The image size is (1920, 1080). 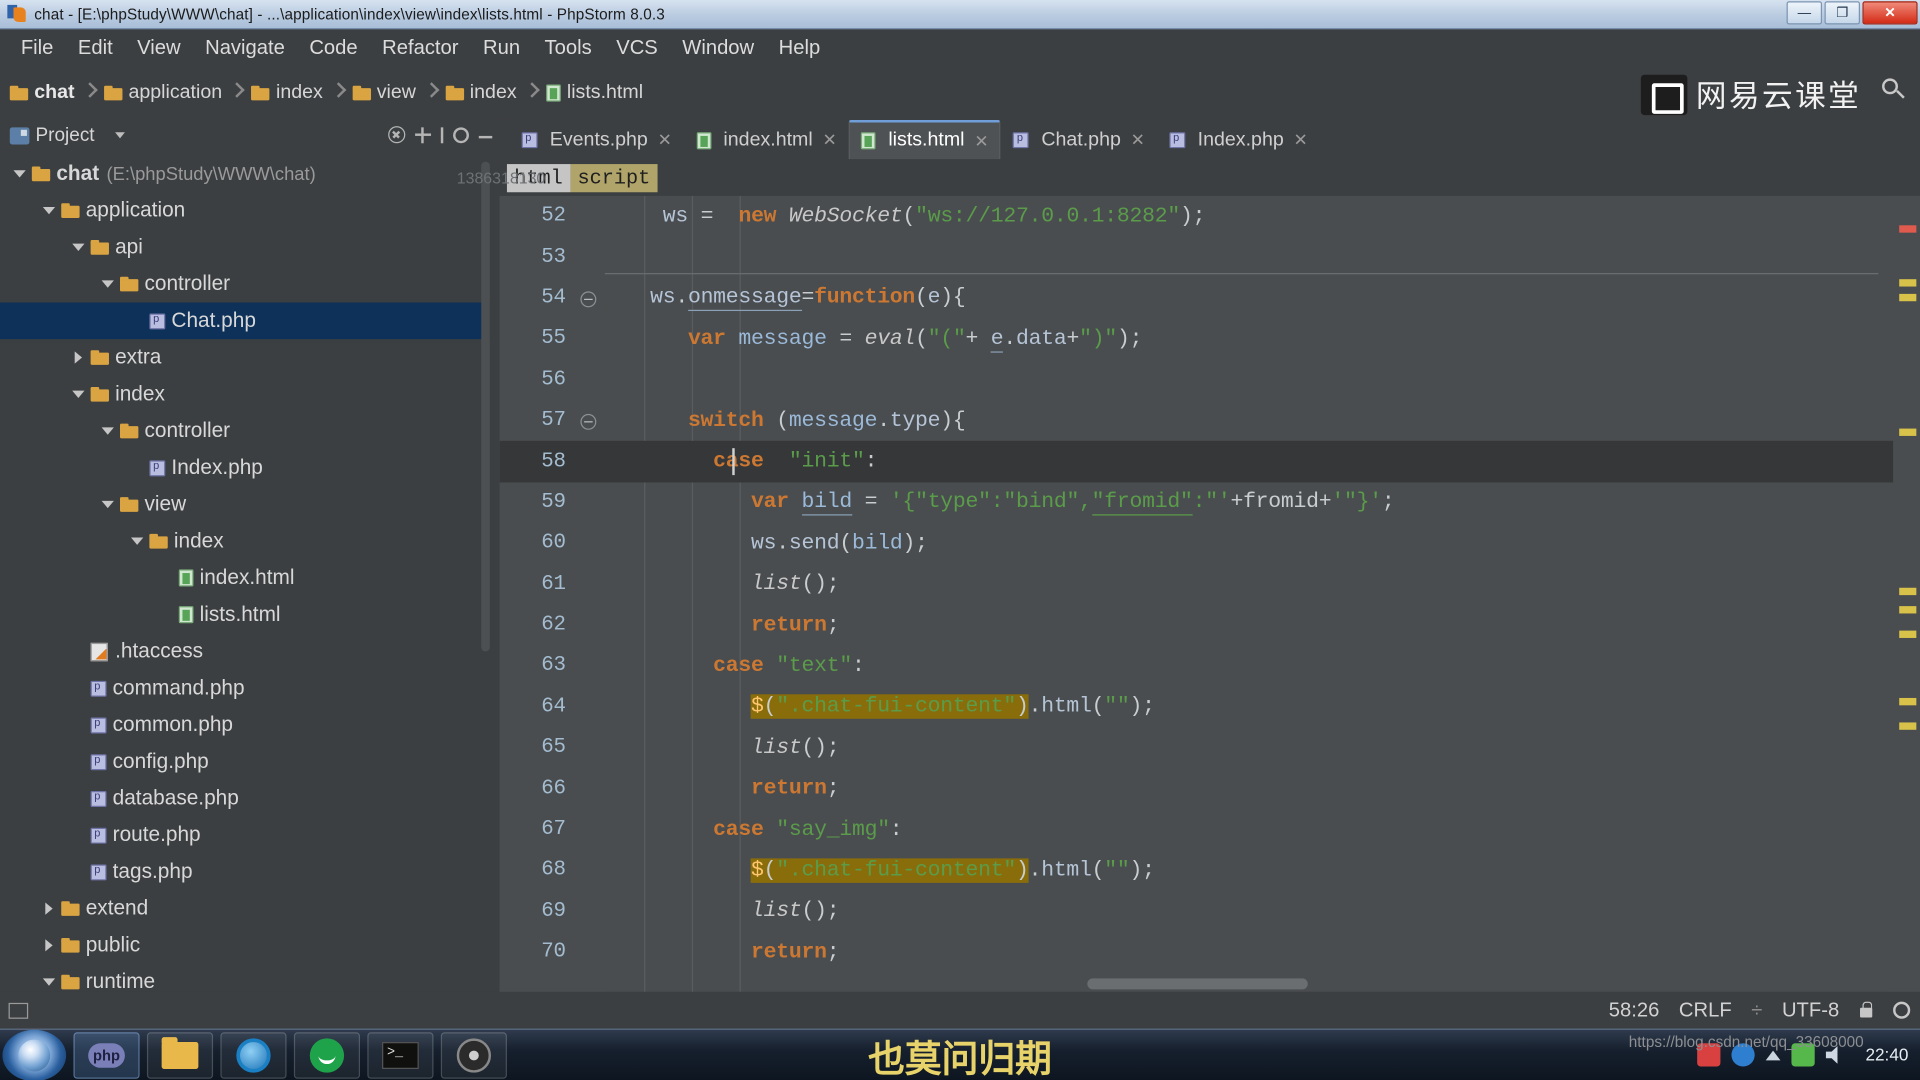 What do you see at coordinates (596, 139) in the screenshot?
I see `editor-tab-events-php: Events.php ✕` at bounding box center [596, 139].